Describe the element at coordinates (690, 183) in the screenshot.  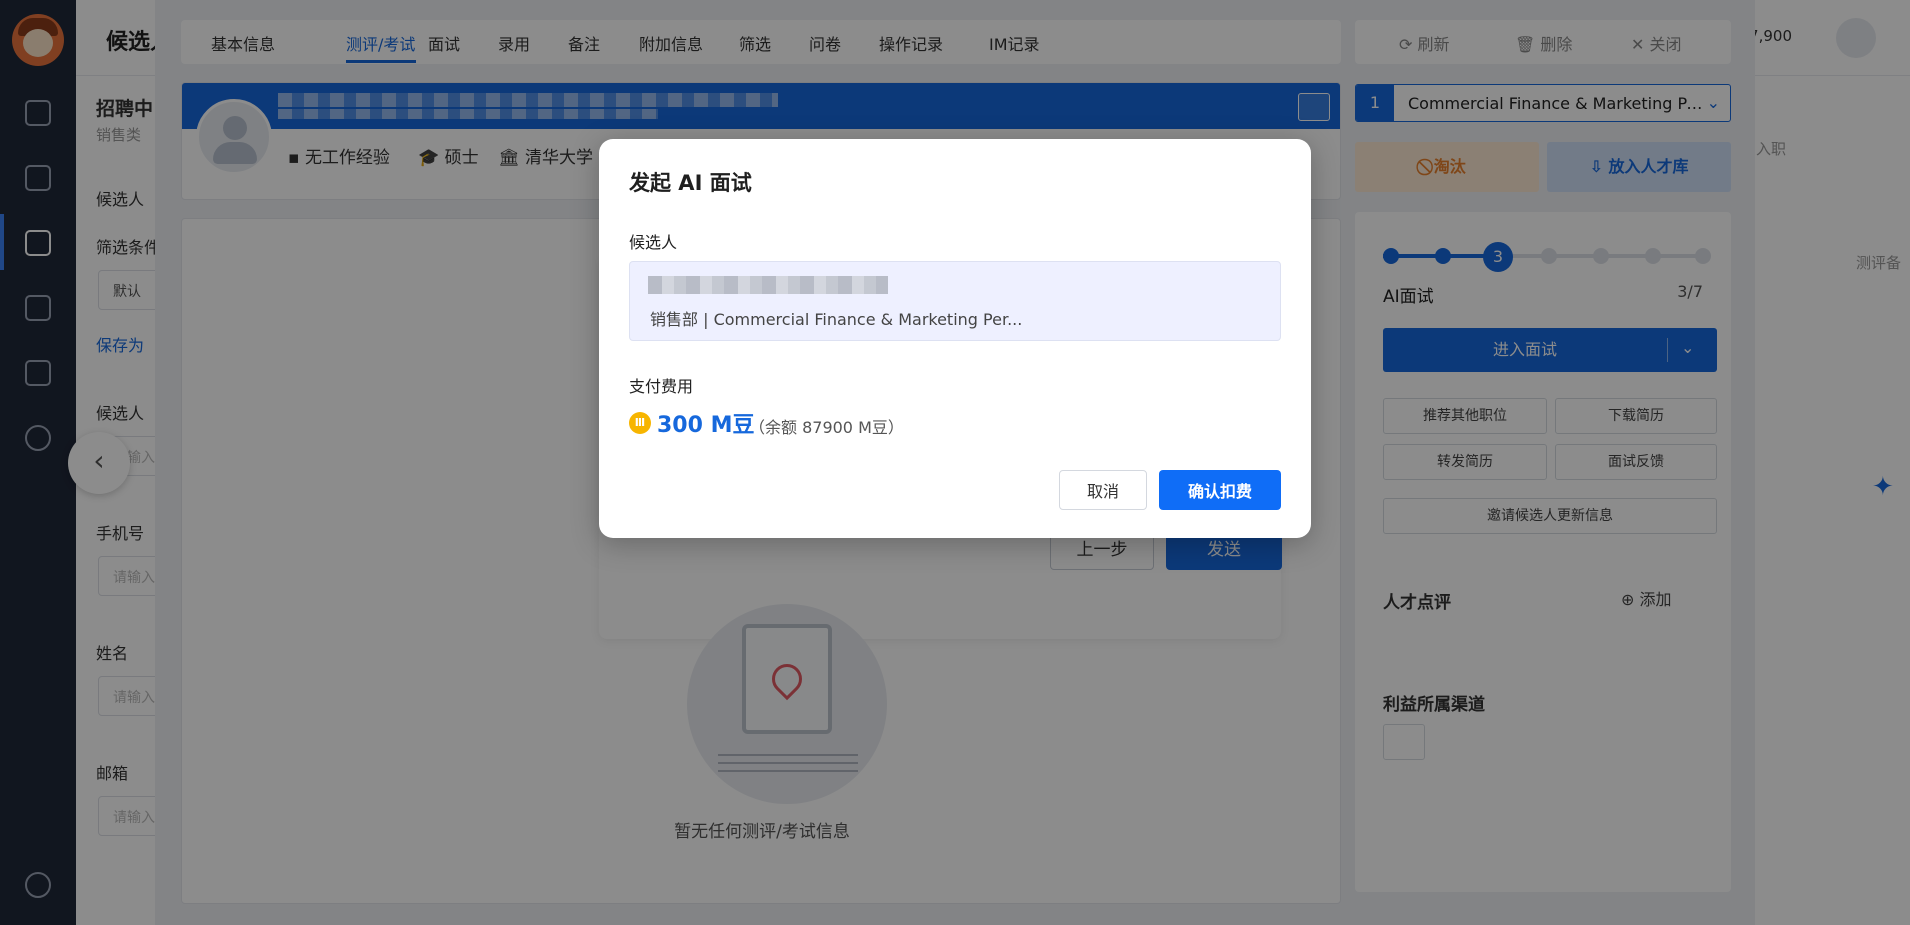
I see `modal-title: 发起 AI 面试` at that location.